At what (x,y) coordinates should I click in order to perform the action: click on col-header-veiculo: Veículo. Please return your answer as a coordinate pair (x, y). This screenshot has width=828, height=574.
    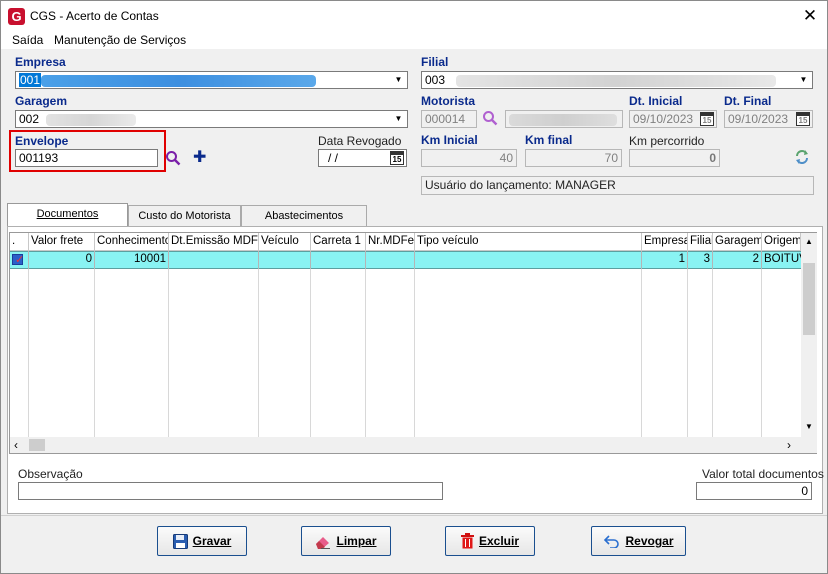
    Looking at the image, I should click on (285, 242).